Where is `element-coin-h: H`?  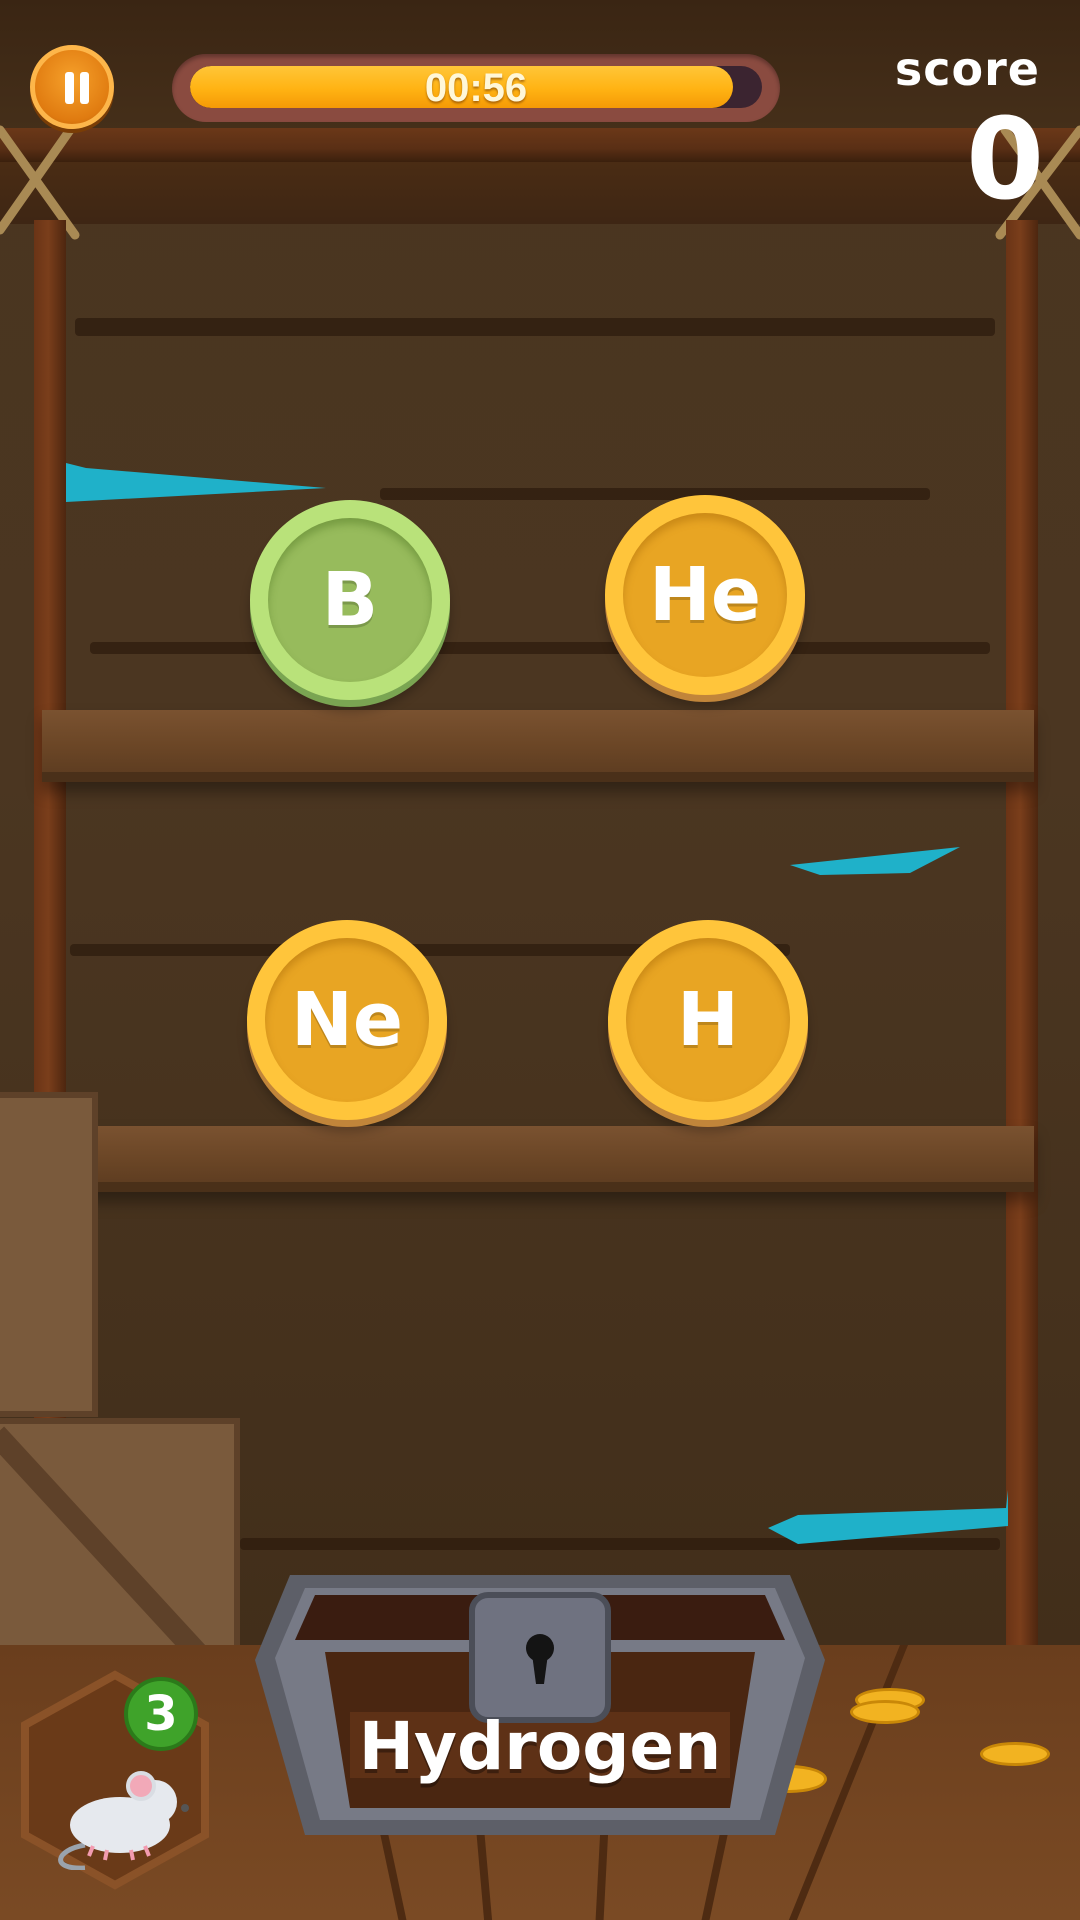
element-coin-h: H is located at coordinates (708, 1020).